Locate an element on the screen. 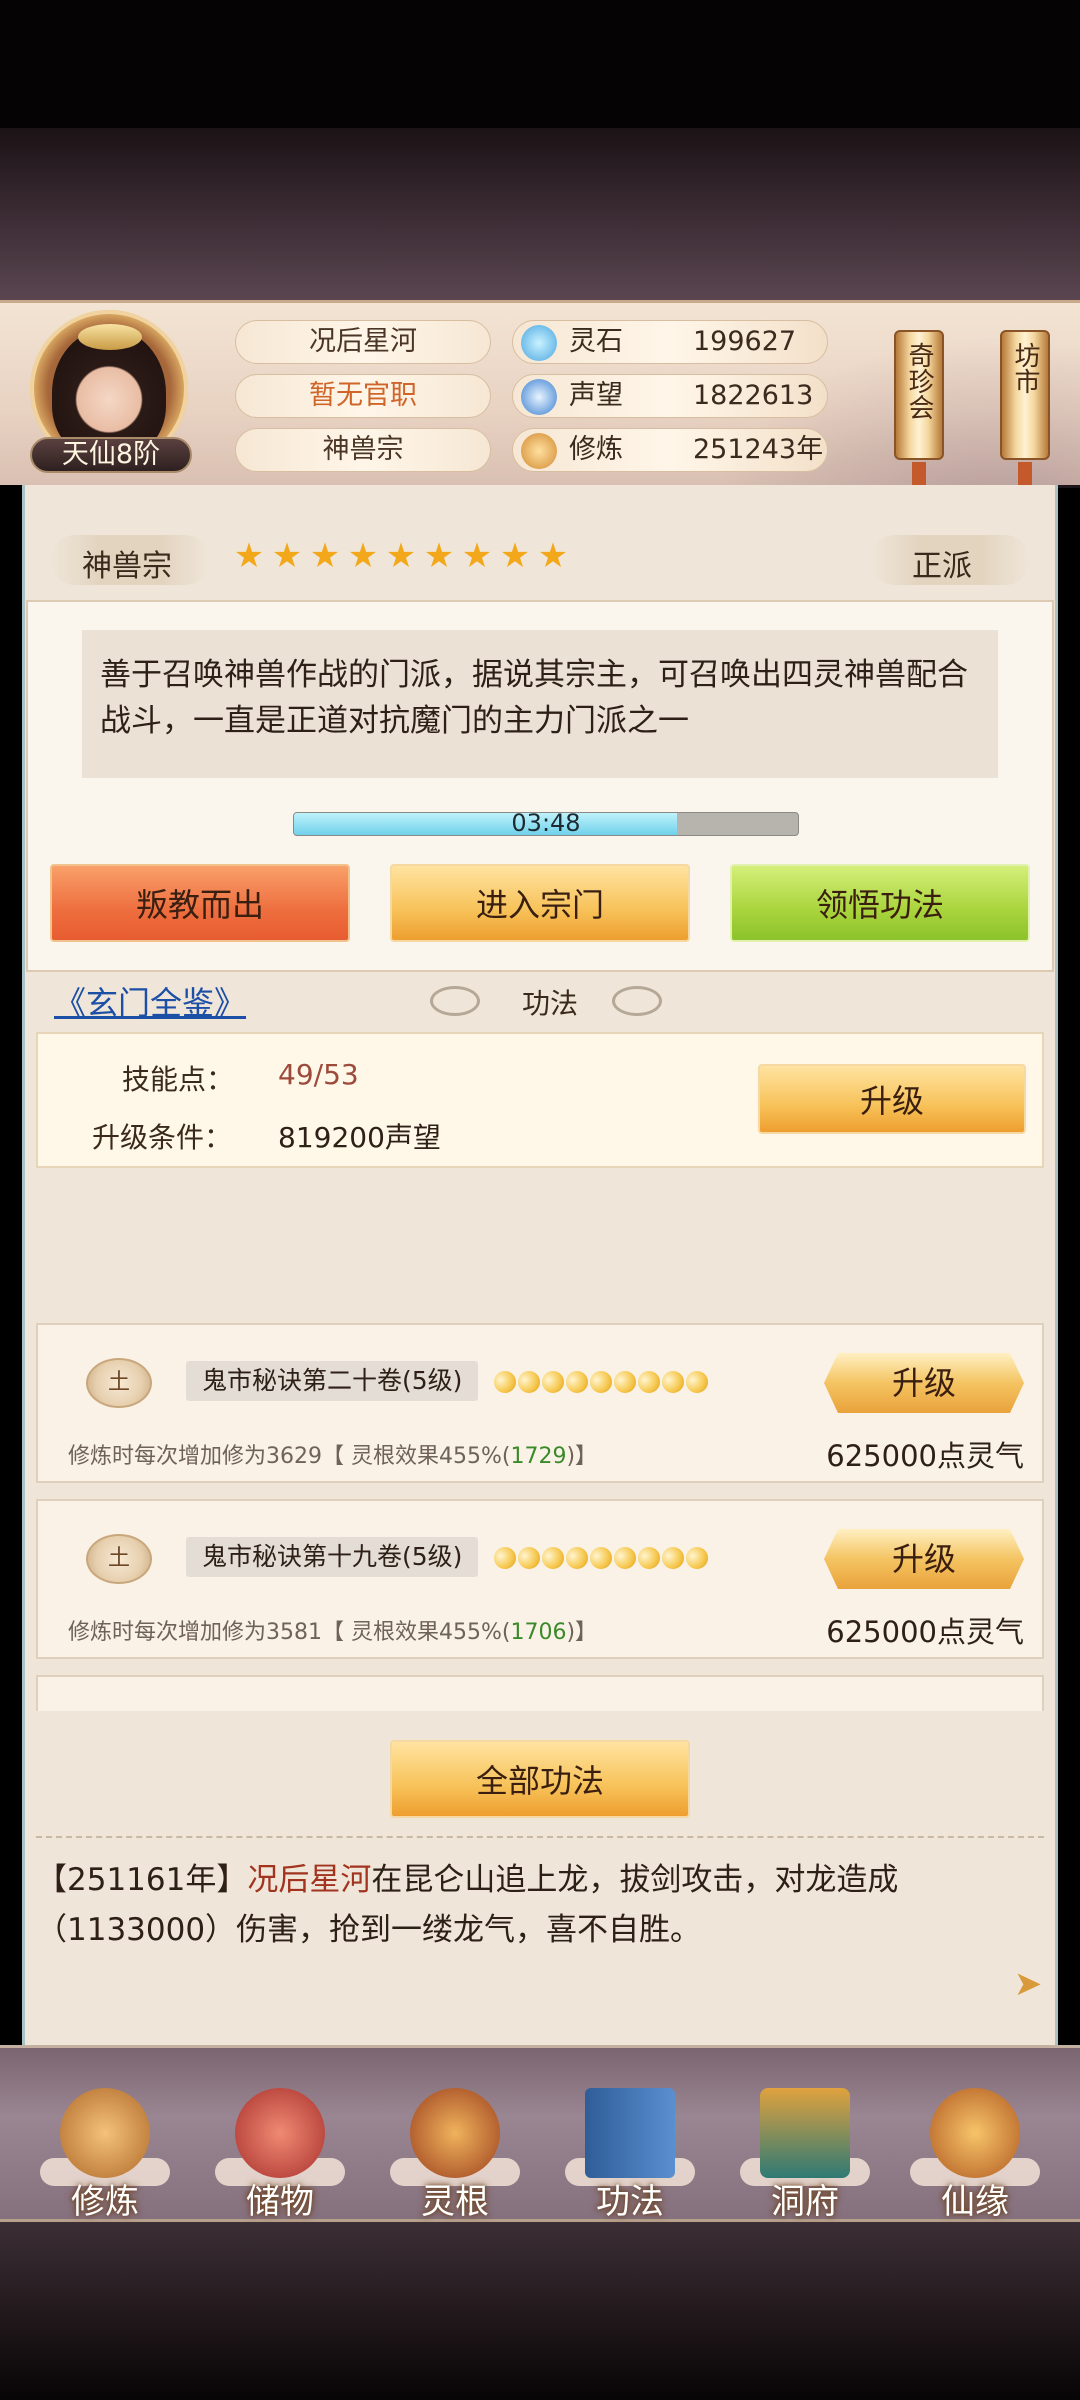  divider is located at coordinates (540, 1838).